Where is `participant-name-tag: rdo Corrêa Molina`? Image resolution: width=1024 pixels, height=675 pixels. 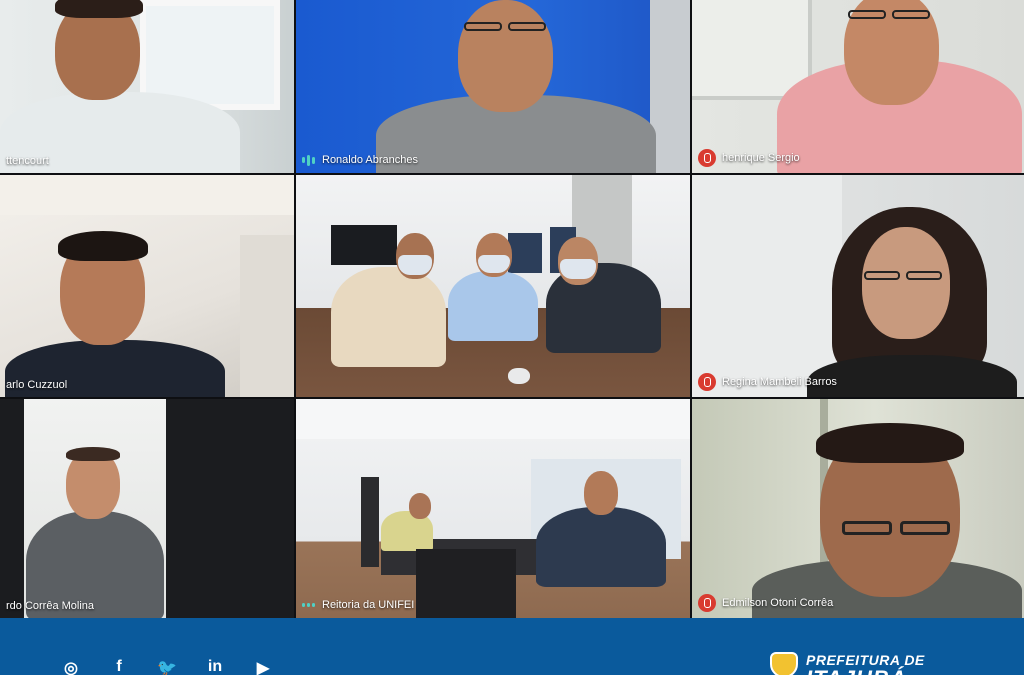 participant-name-tag: rdo Corrêa Molina is located at coordinates (50, 606).